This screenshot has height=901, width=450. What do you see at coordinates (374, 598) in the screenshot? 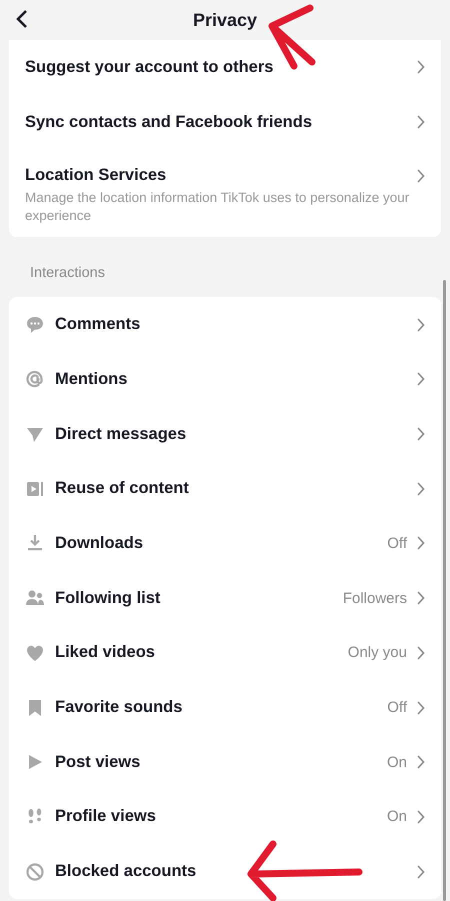
I see `item-value: Followers` at bounding box center [374, 598].